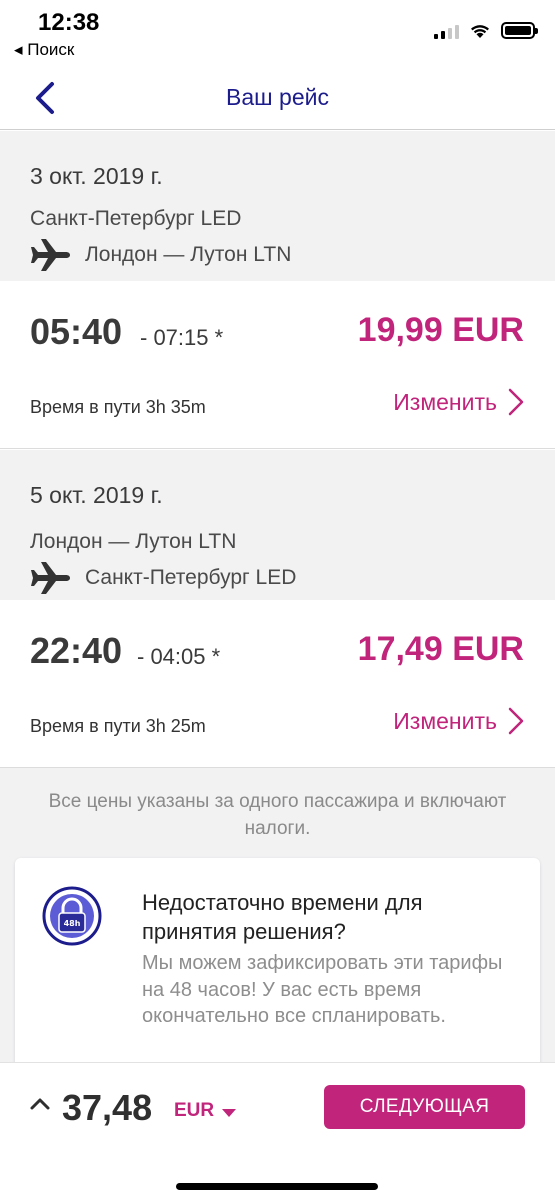 Image resolution: width=555 pixels, height=1200 pixels. Describe the element at coordinates (424, 1107) in the screenshot. I see `next-button: СЛЕДУЮЩАЯ` at that location.